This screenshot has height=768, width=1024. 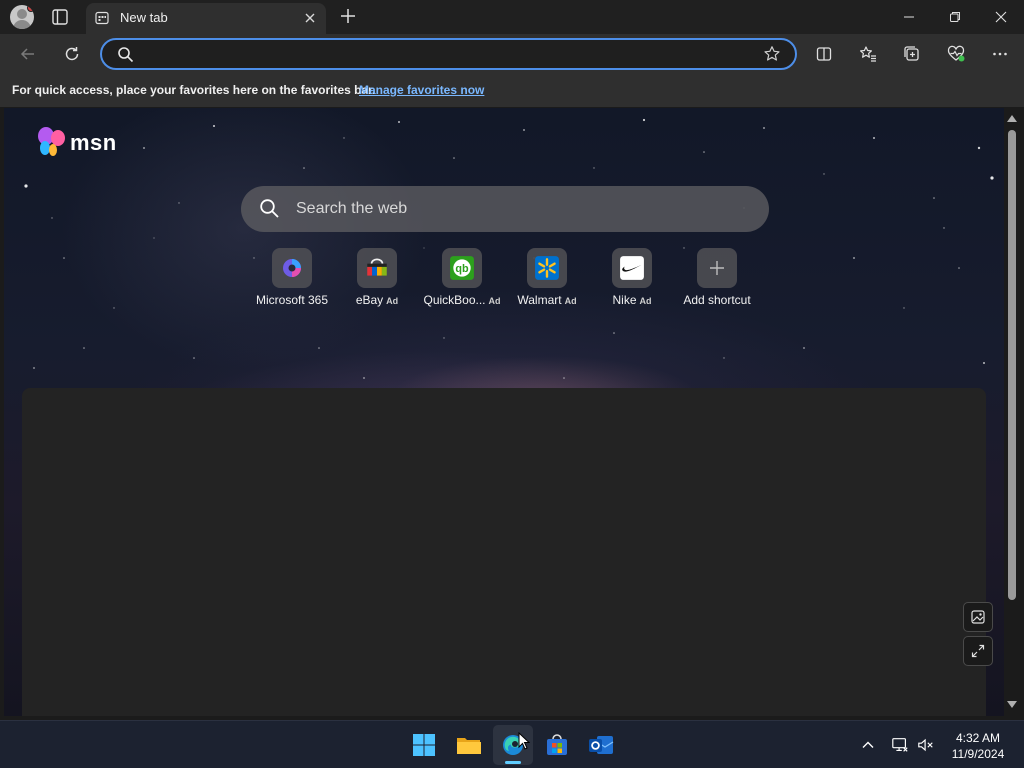 I want to click on microsoft-store-button, so click(x=557, y=745).